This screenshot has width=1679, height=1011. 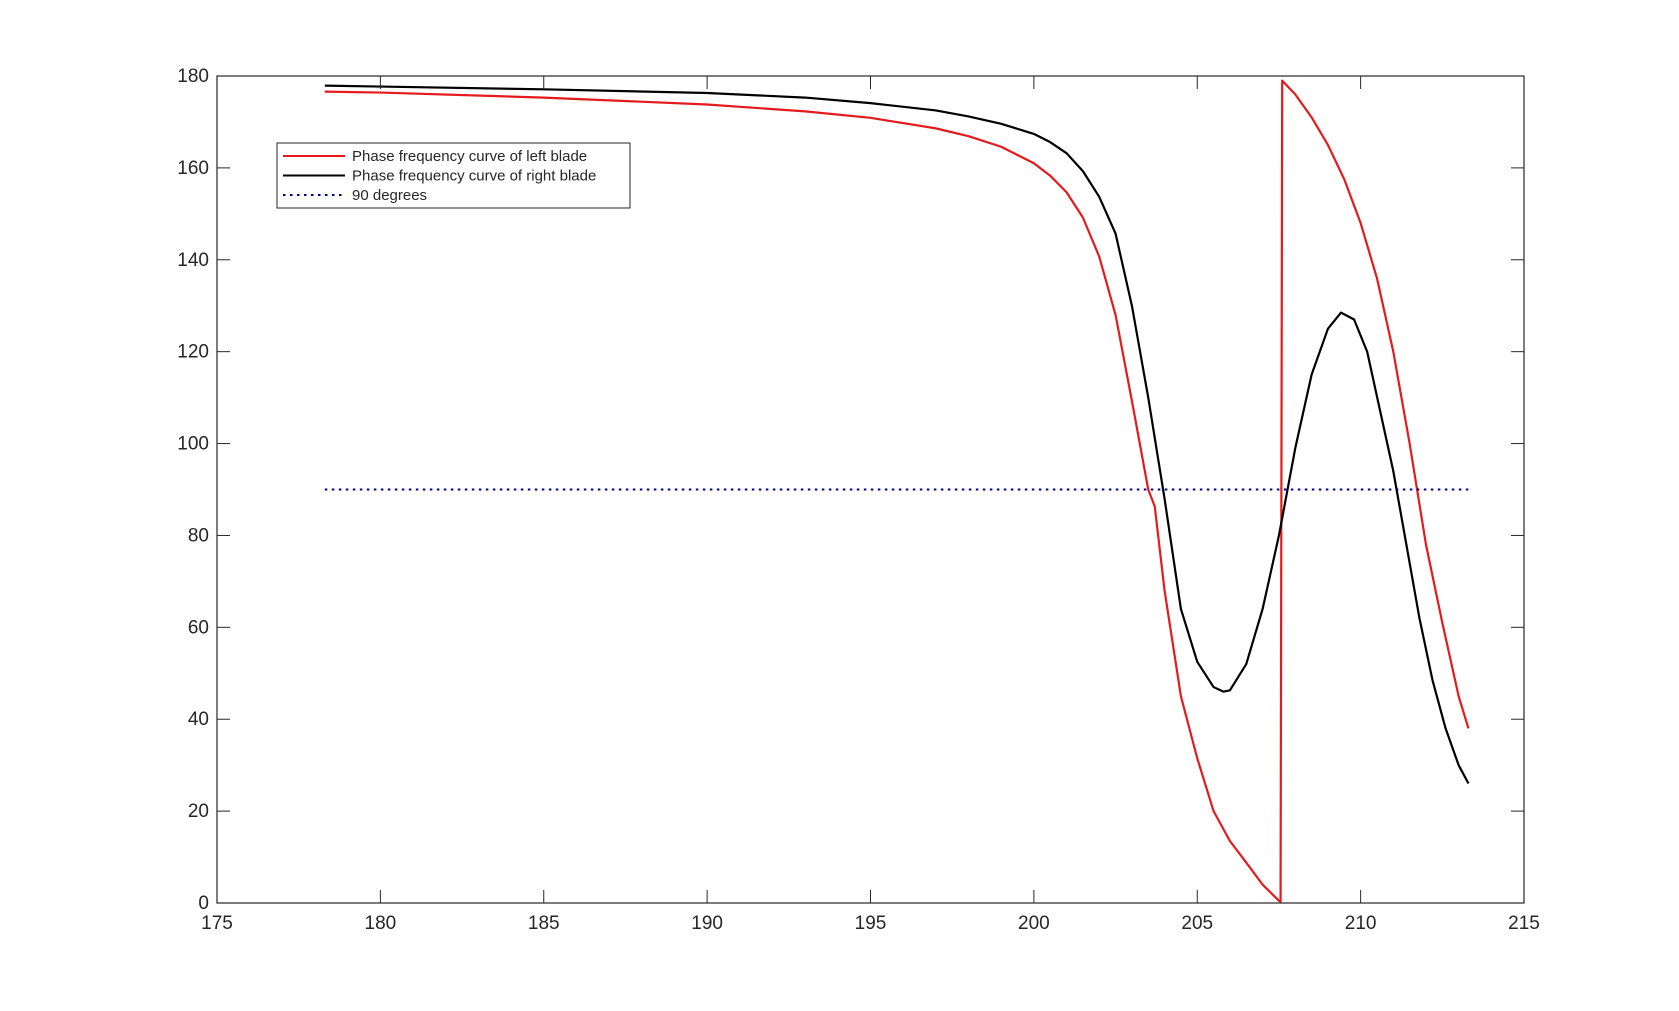 I want to click on y-tick-label: 140, so click(x=193, y=260).